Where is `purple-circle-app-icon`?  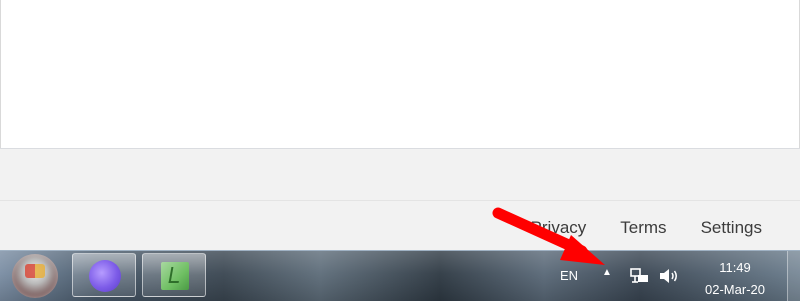 purple-circle-app-icon is located at coordinates (105, 276).